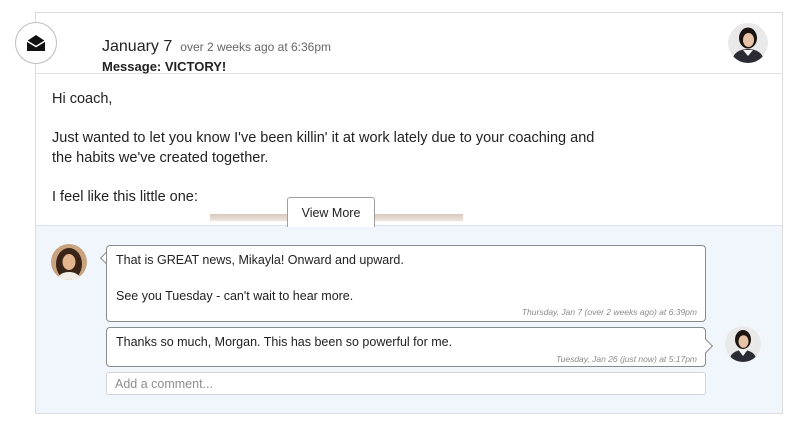 This screenshot has width=791, height=423. I want to click on relative-time: over 2 weeks ago at 6:36pm, so click(256, 47).